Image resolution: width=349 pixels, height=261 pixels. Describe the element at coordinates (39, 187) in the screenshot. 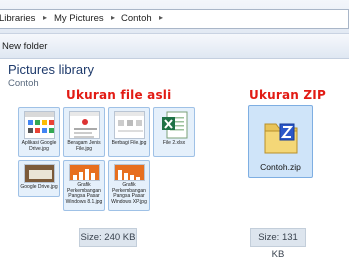

I see `file-name: Google Drive.jpg` at that location.